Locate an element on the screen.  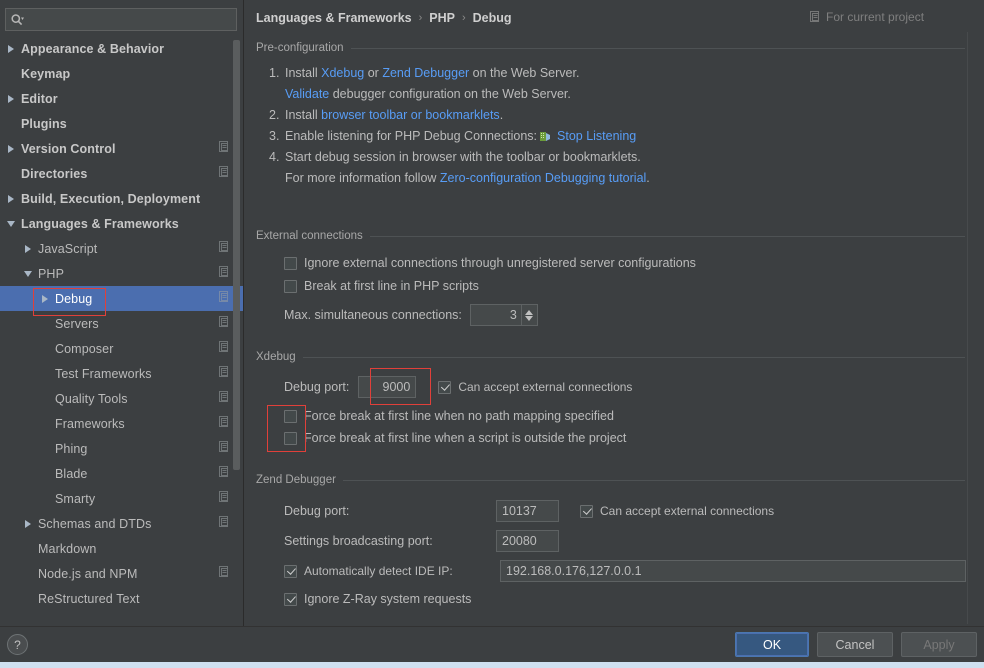
sidebar-item-keymap: Keymap is located at coordinates (121, 73).